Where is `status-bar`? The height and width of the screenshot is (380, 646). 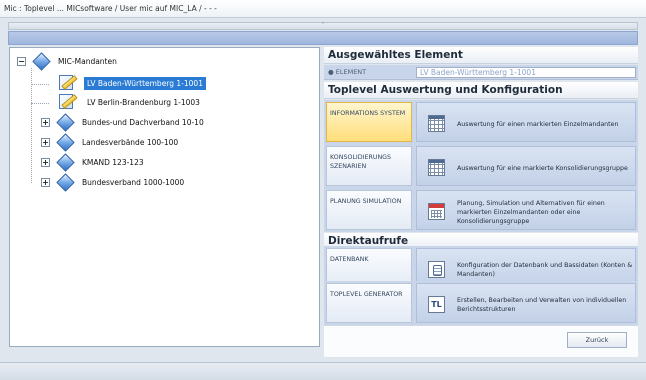 status-bar is located at coordinates (323, 371).